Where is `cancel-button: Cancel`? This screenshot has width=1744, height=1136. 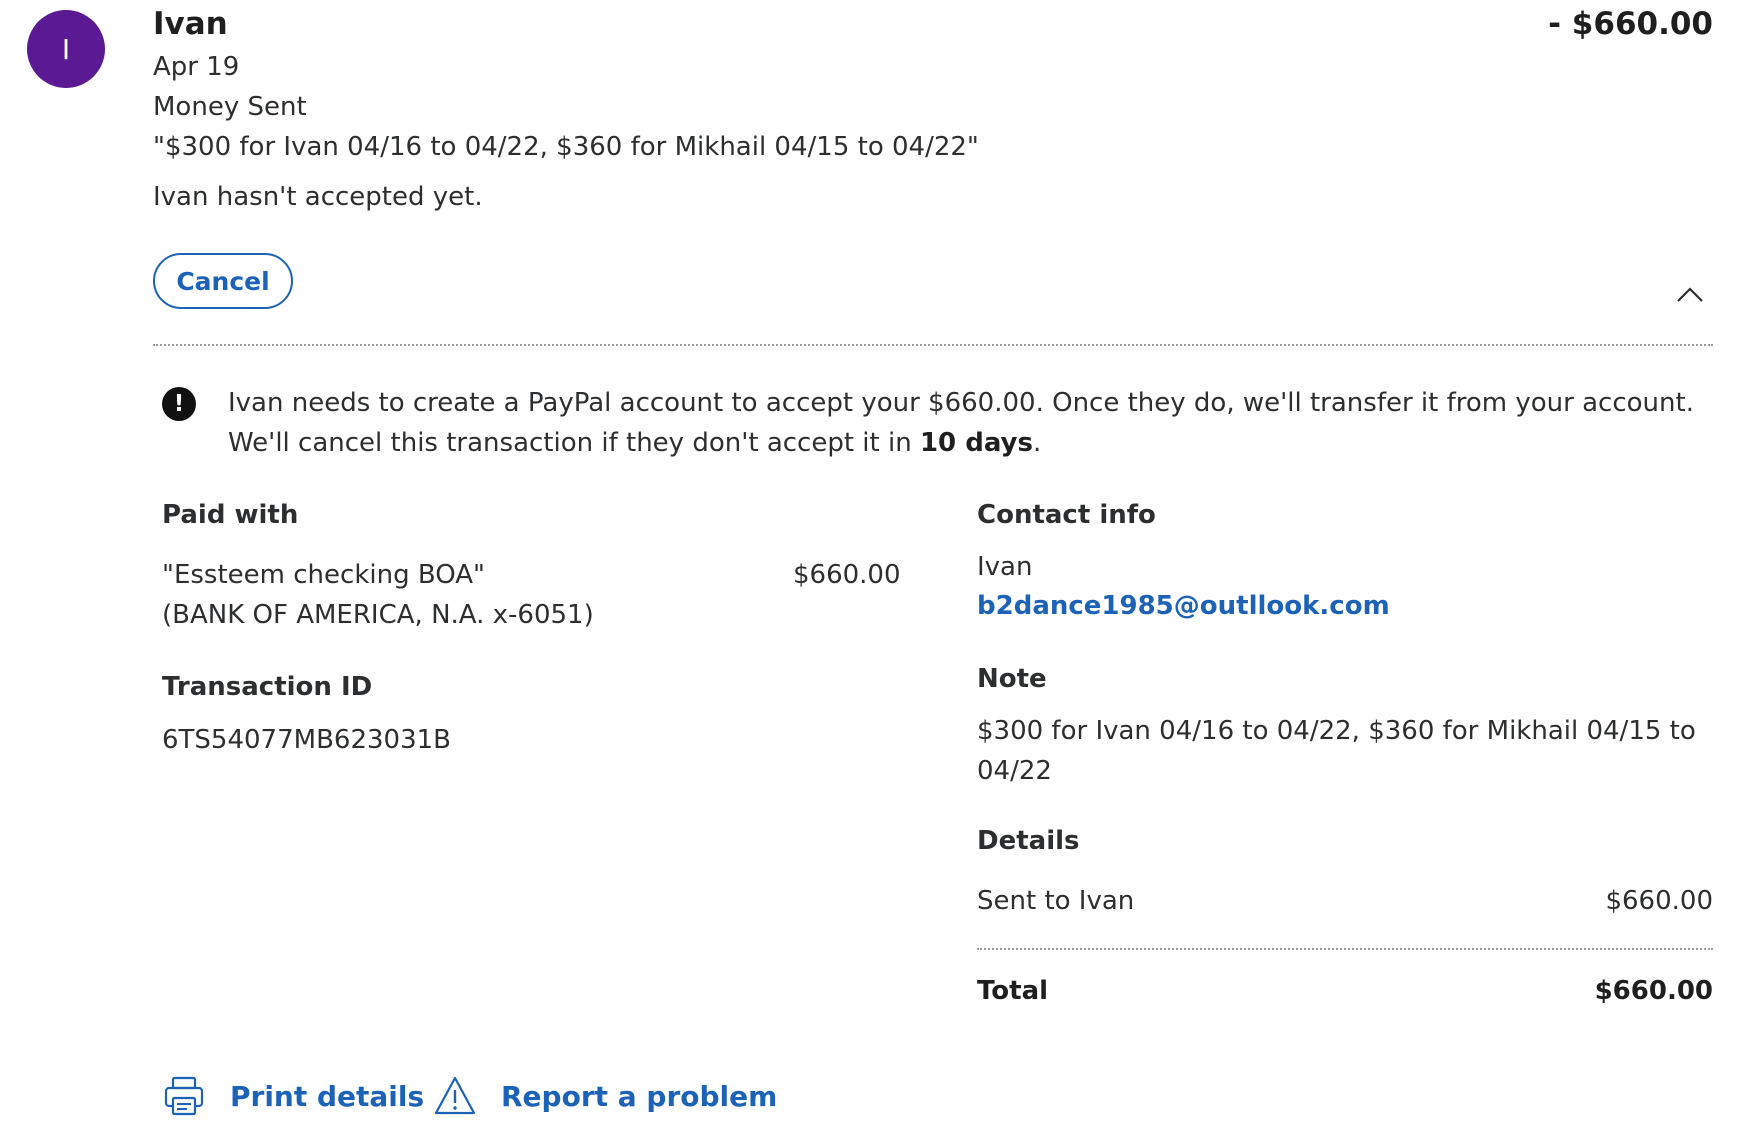
cancel-button: Cancel is located at coordinates (223, 281).